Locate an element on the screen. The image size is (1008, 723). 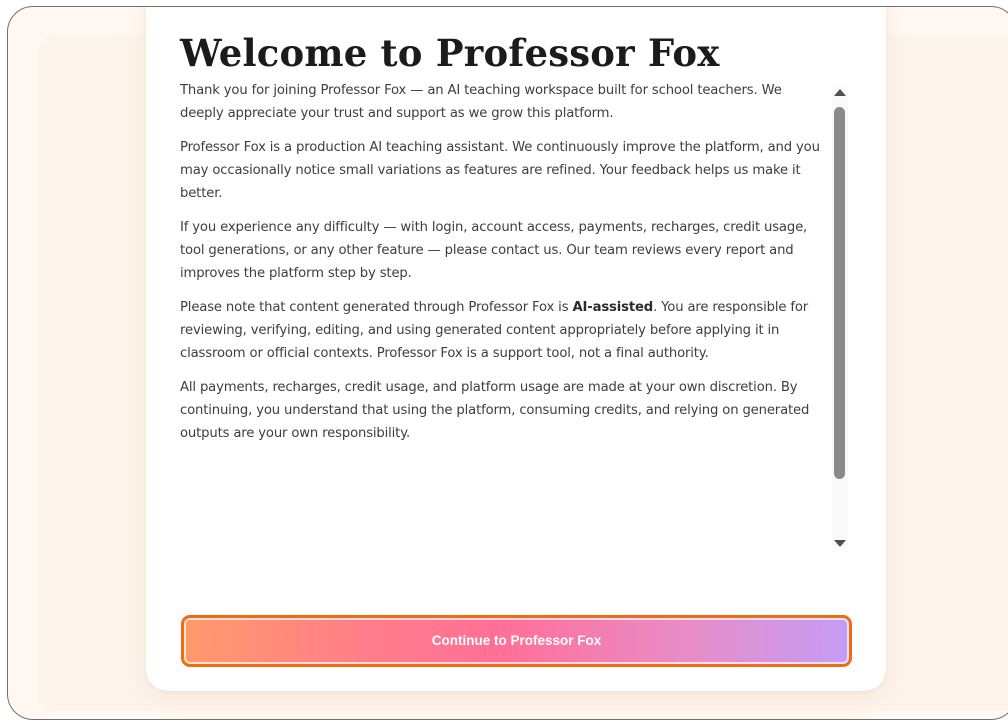
scrollbar-thumb is located at coordinates (839, 293).